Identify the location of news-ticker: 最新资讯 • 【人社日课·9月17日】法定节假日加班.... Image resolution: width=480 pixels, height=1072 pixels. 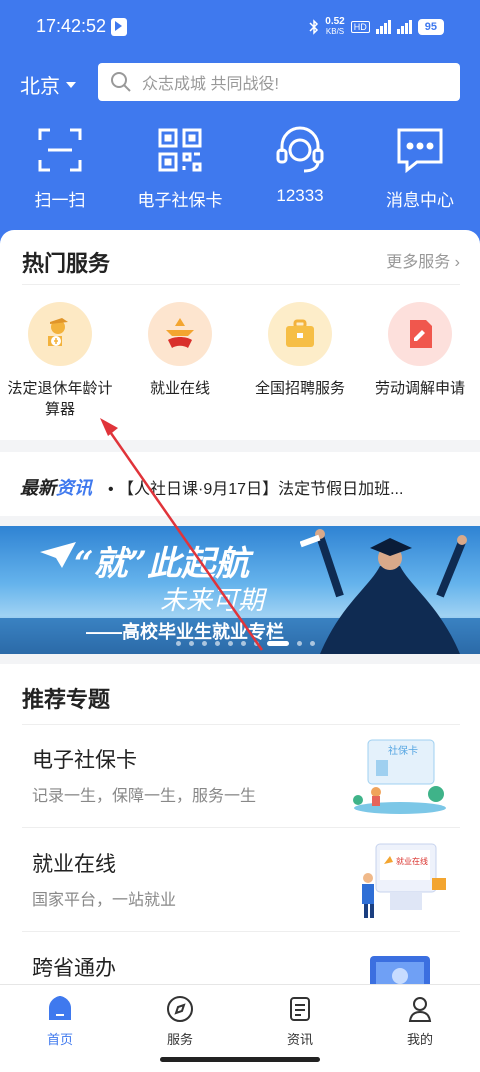
(240, 484).